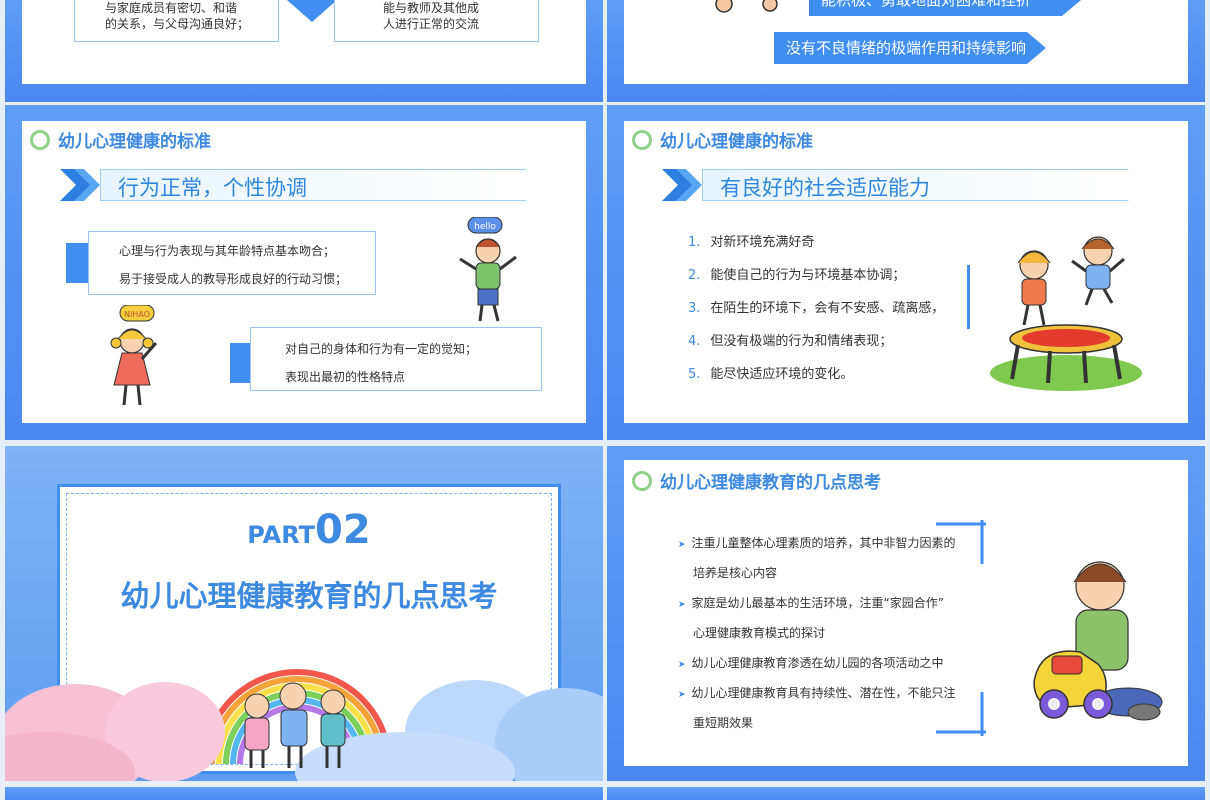 The image size is (1210, 800). I want to click on section-title: 幼儿心理健康教育的几点思考, so click(309, 596).